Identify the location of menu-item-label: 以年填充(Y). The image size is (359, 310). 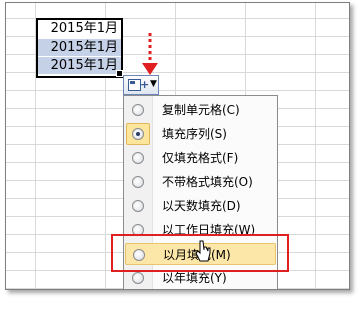
(194, 278).